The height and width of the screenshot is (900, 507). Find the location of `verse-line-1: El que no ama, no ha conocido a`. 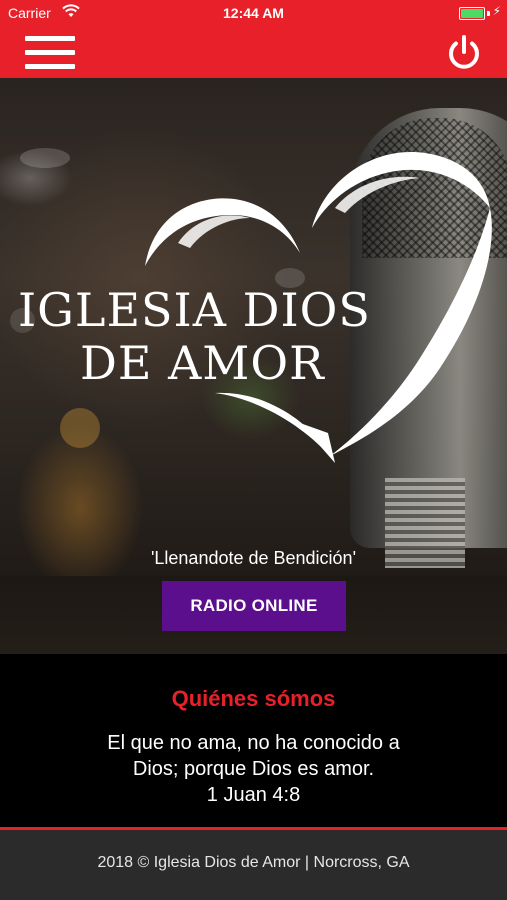

verse-line-1: El que no ama, no ha conocido a is located at coordinates (253, 743).